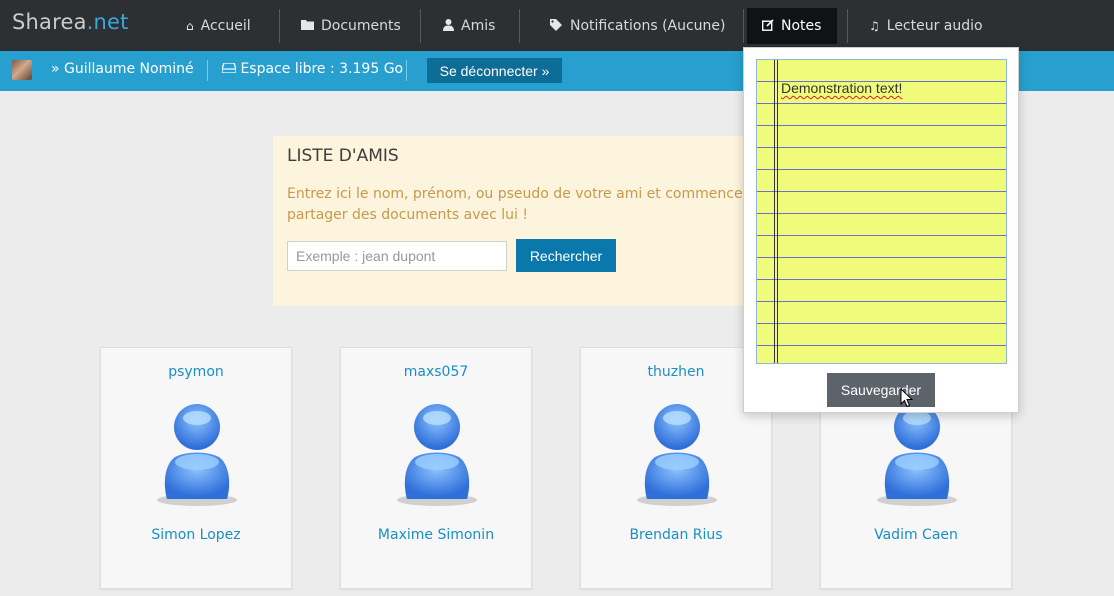  I want to click on friend-card: psymon Simon Lopez, so click(196, 468).